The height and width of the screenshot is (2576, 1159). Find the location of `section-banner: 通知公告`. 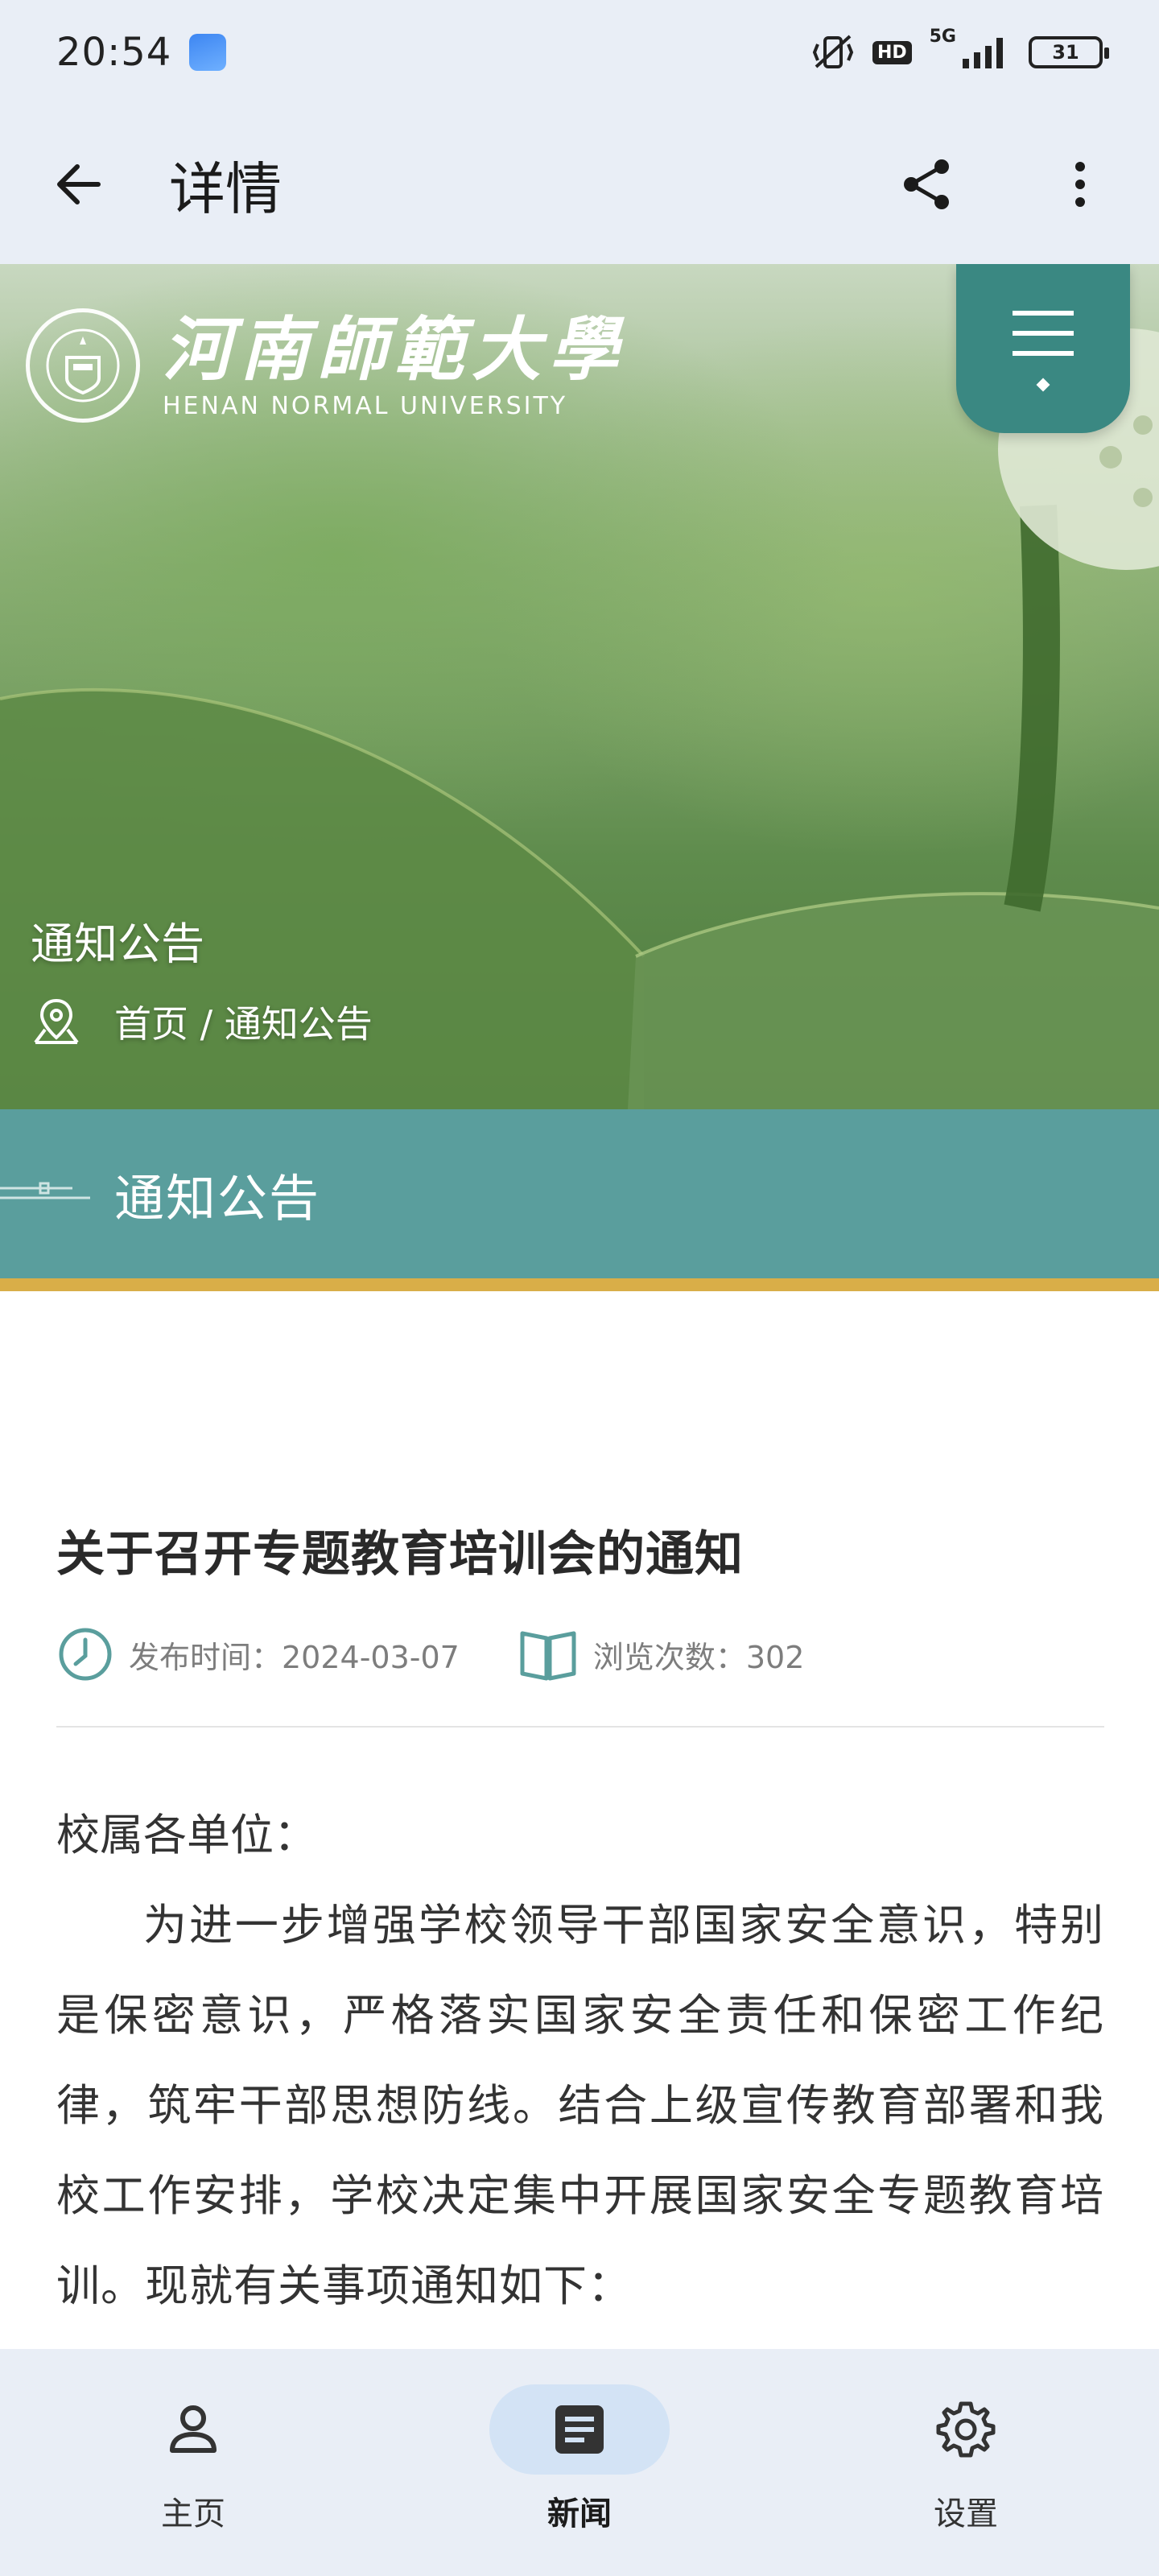

section-banner: 通知公告 is located at coordinates (579, 1193).